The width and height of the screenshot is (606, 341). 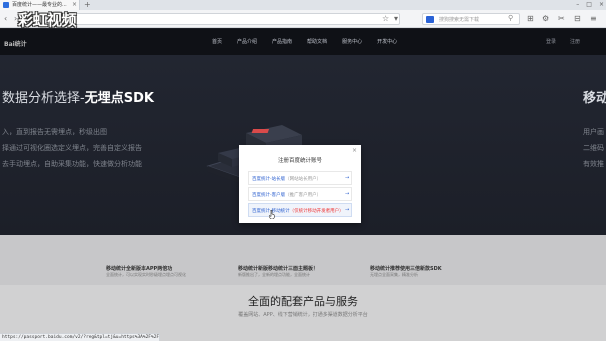 What do you see at coordinates (282, 41) in the screenshot?
I see `nav-item-guide: 产品指南` at bounding box center [282, 41].